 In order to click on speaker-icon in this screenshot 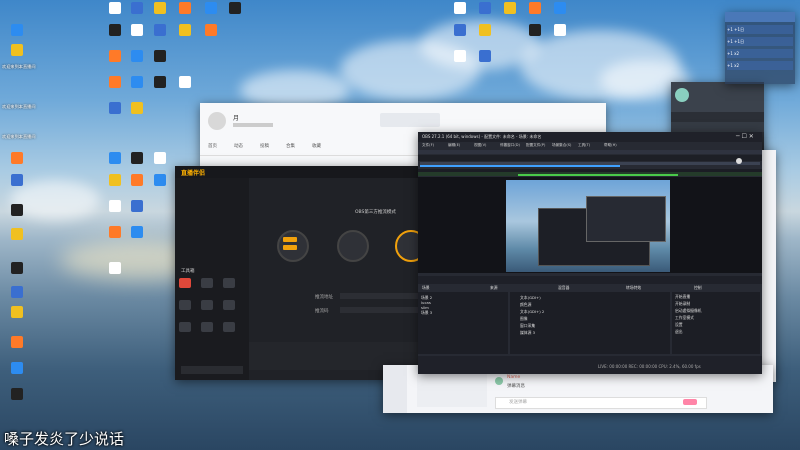, I will do `click(739, 161)`.